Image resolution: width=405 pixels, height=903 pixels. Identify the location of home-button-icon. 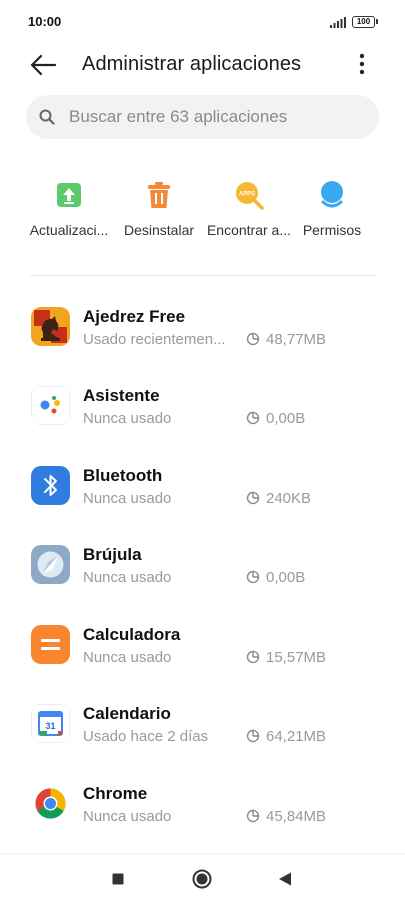
(202, 879).